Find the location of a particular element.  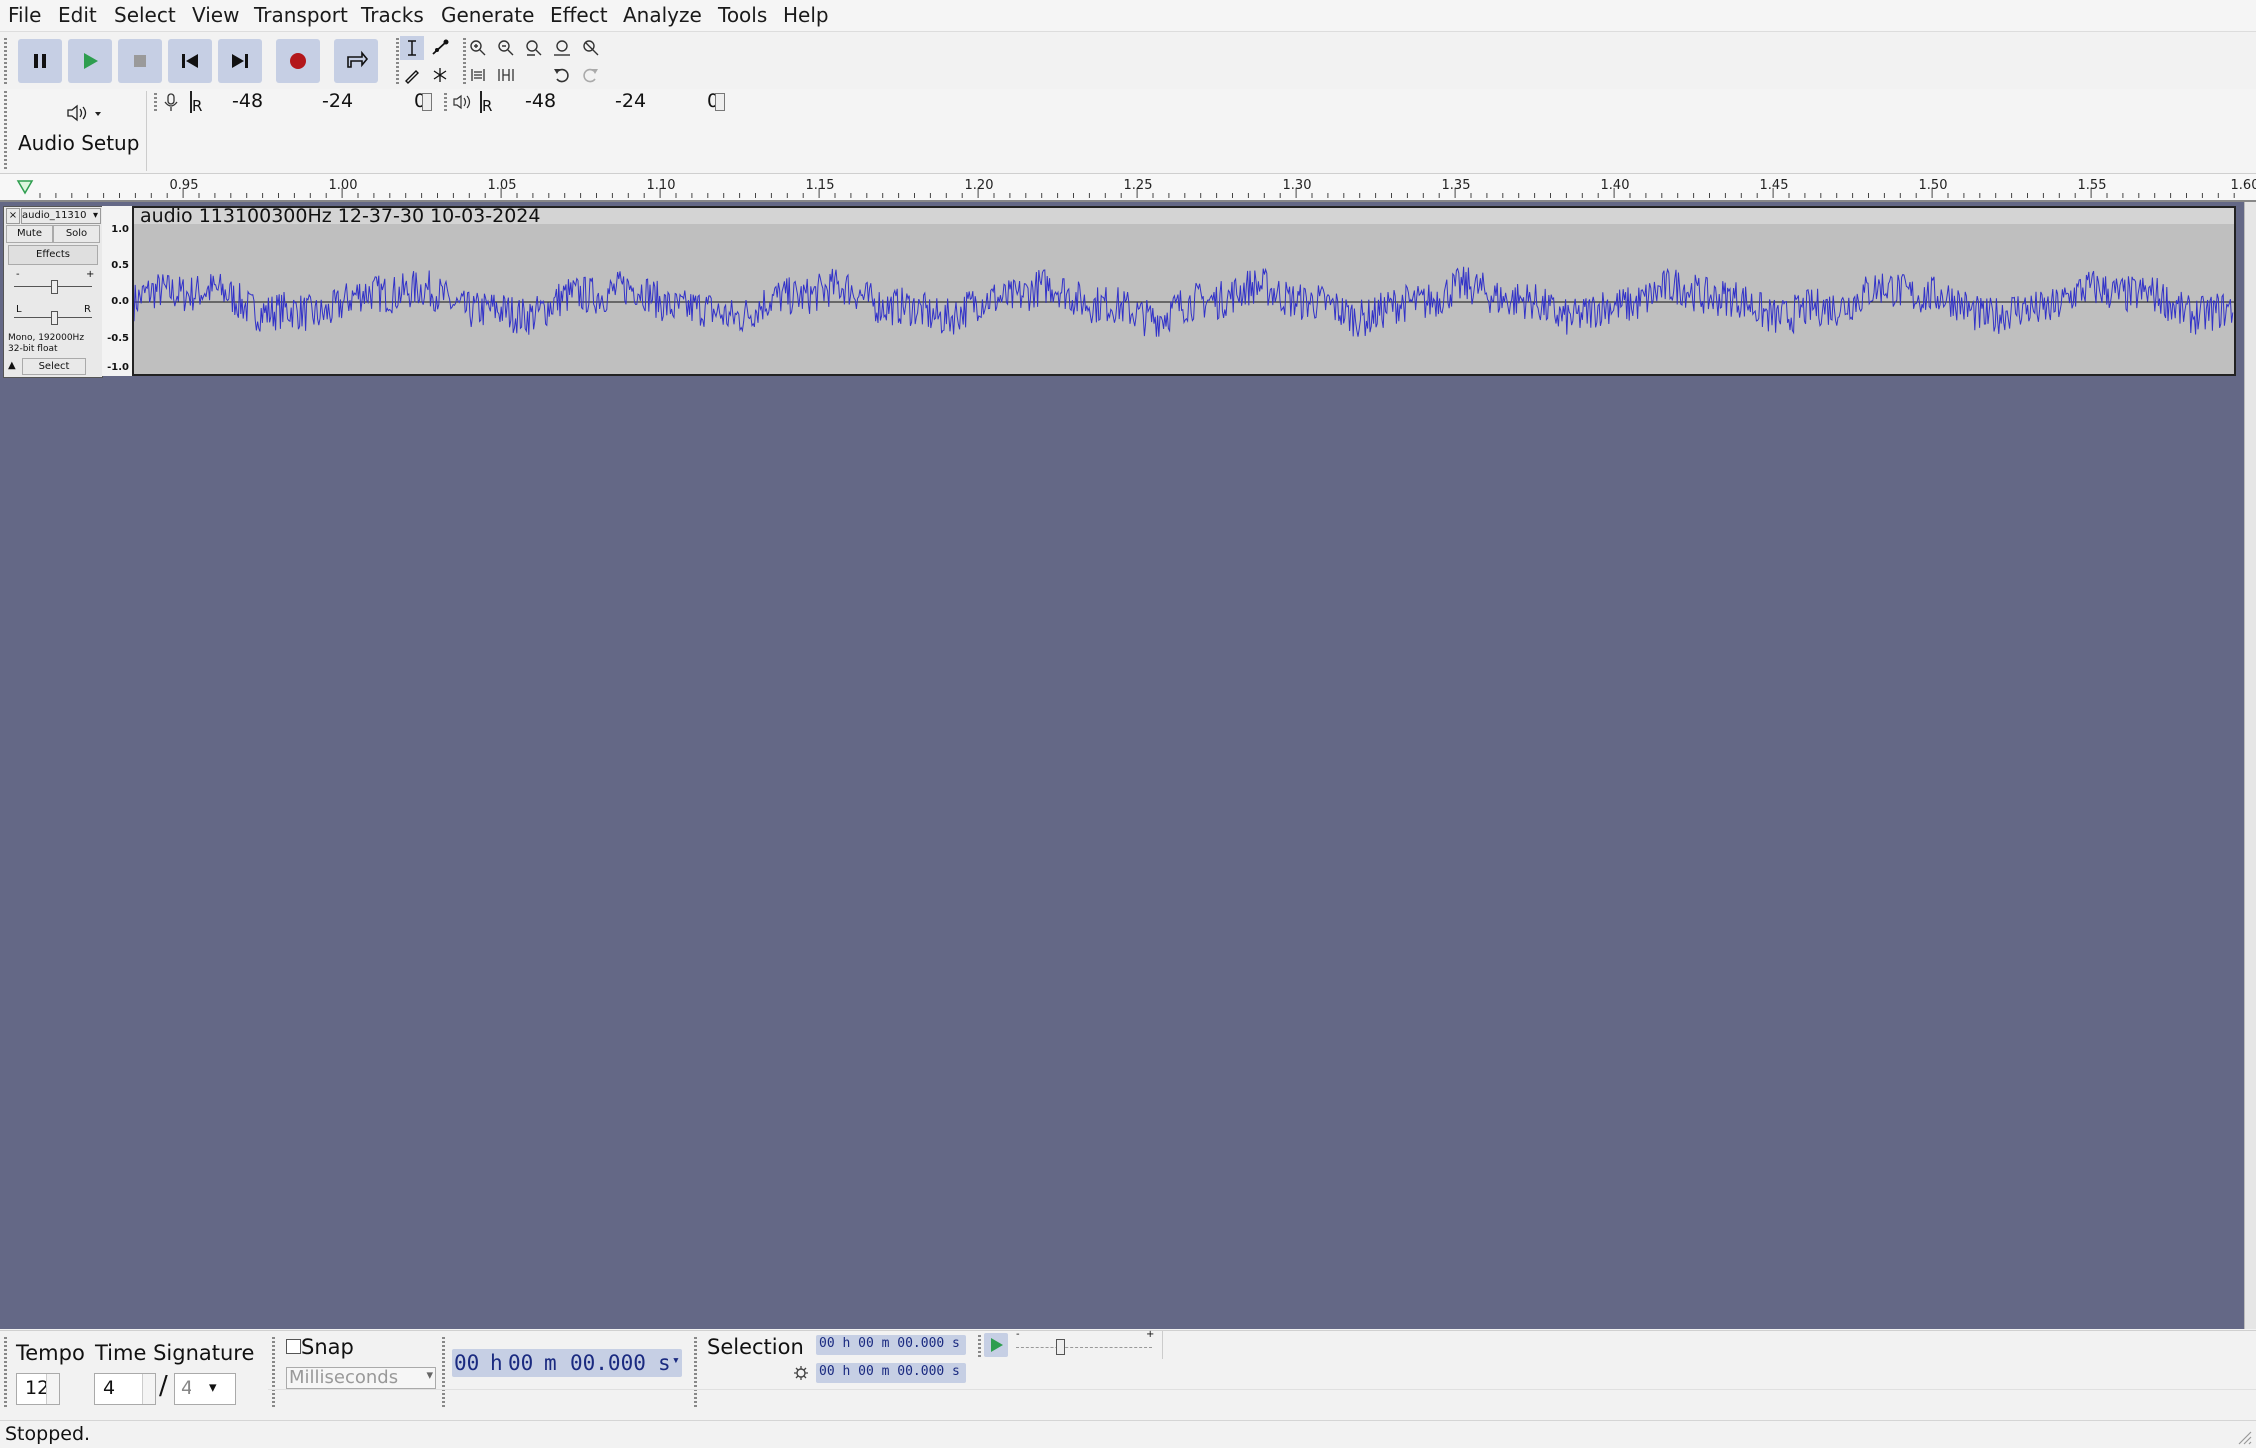

status-bar: Stopped. is located at coordinates (1128, 1434).